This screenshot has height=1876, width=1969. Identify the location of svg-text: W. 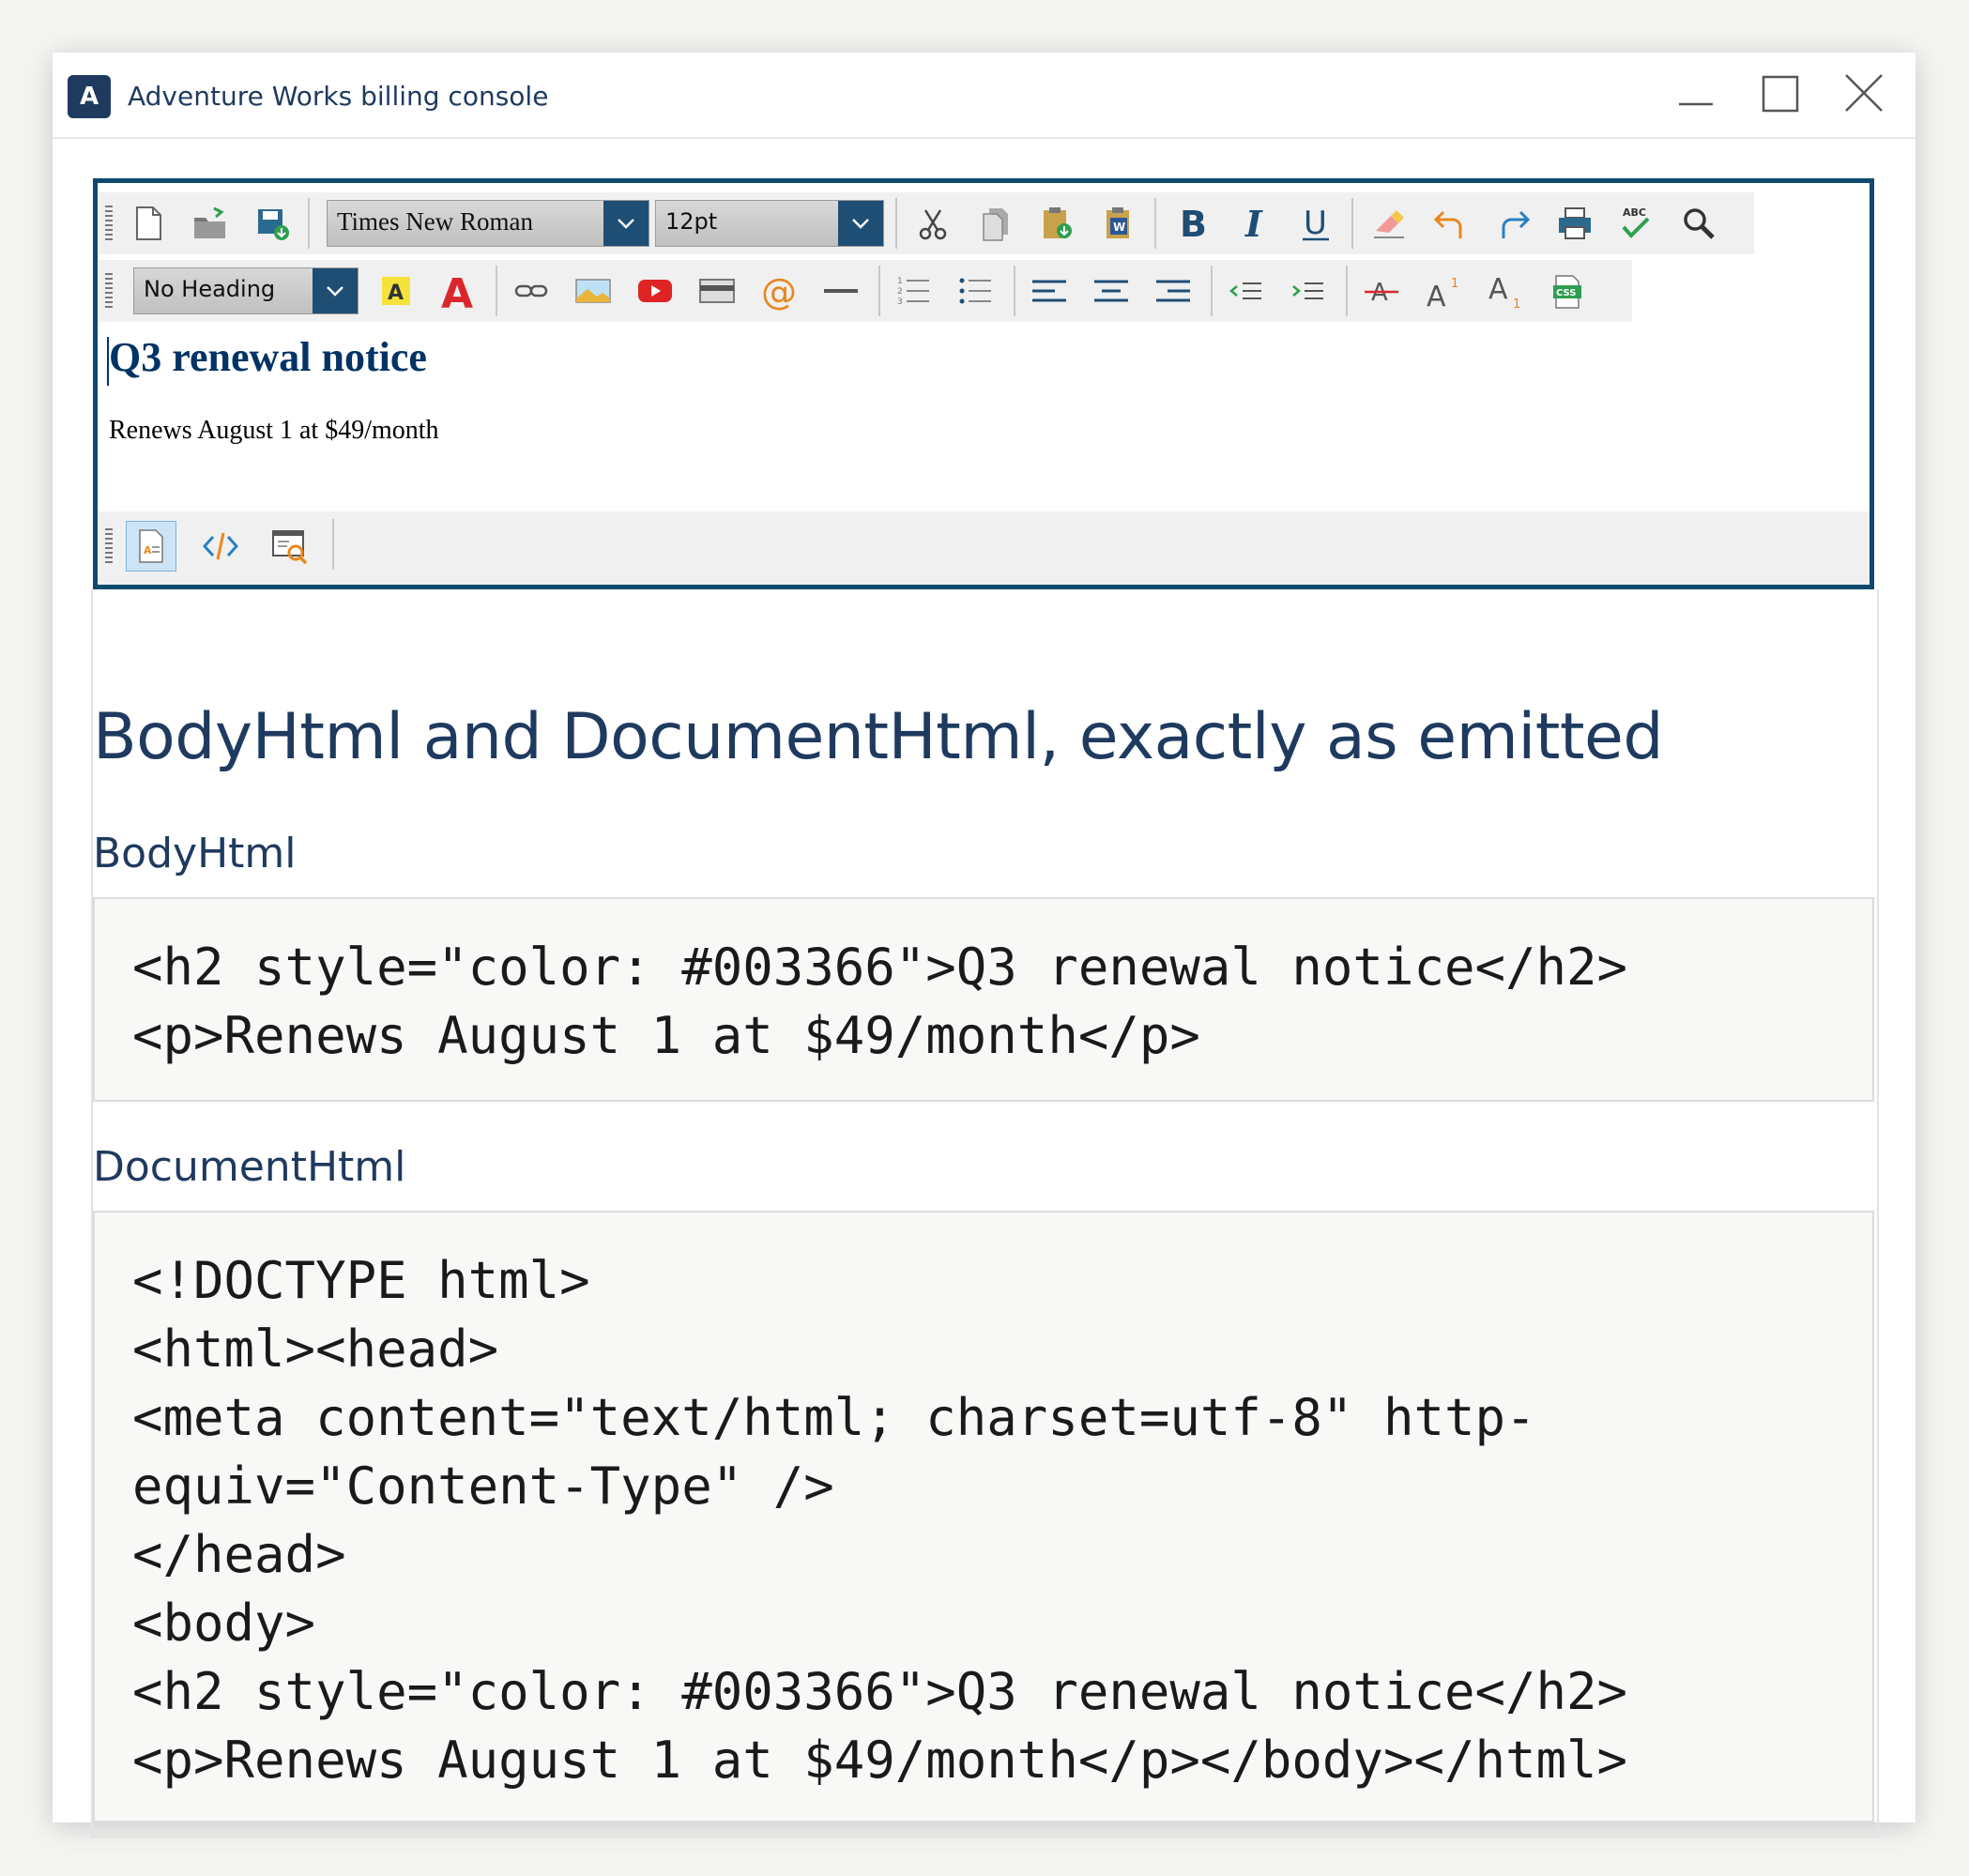
(1119, 227).